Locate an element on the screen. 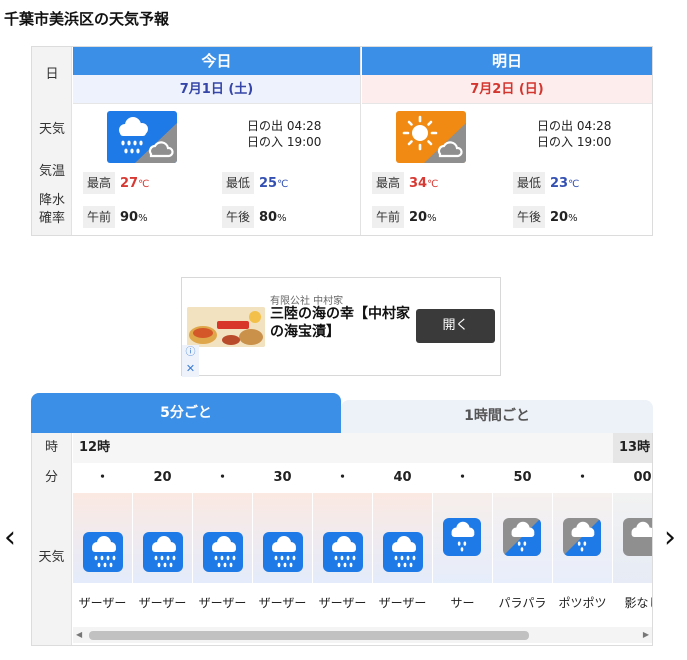 This screenshot has height=660, width=687. am-precip-value: 20 is located at coordinates (418, 217).